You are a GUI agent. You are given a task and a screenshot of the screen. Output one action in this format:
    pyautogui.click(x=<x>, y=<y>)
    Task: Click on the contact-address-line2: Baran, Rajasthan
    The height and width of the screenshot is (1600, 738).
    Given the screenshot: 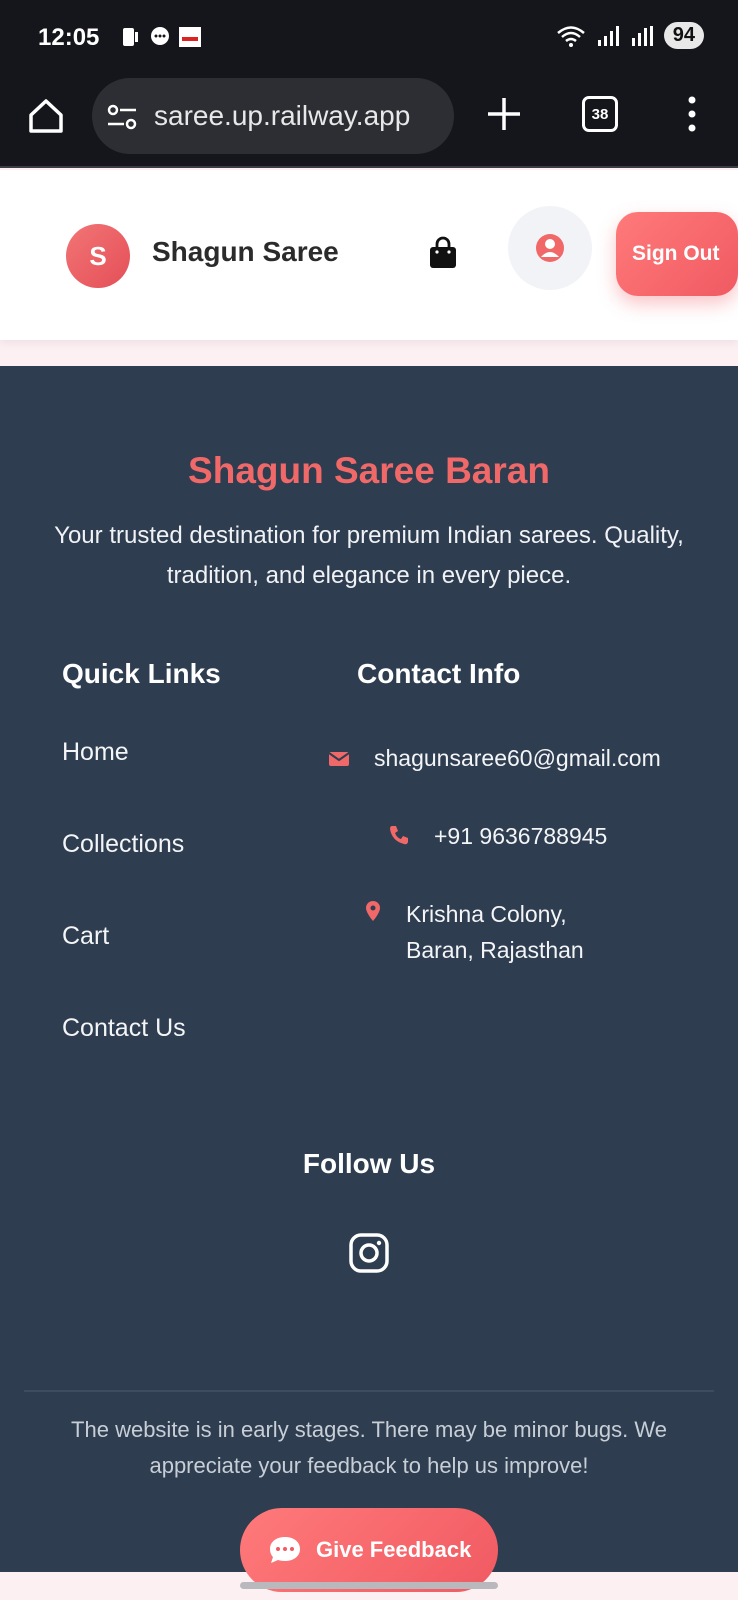 What is the action you would take?
    pyautogui.click(x=495, y=950)
    